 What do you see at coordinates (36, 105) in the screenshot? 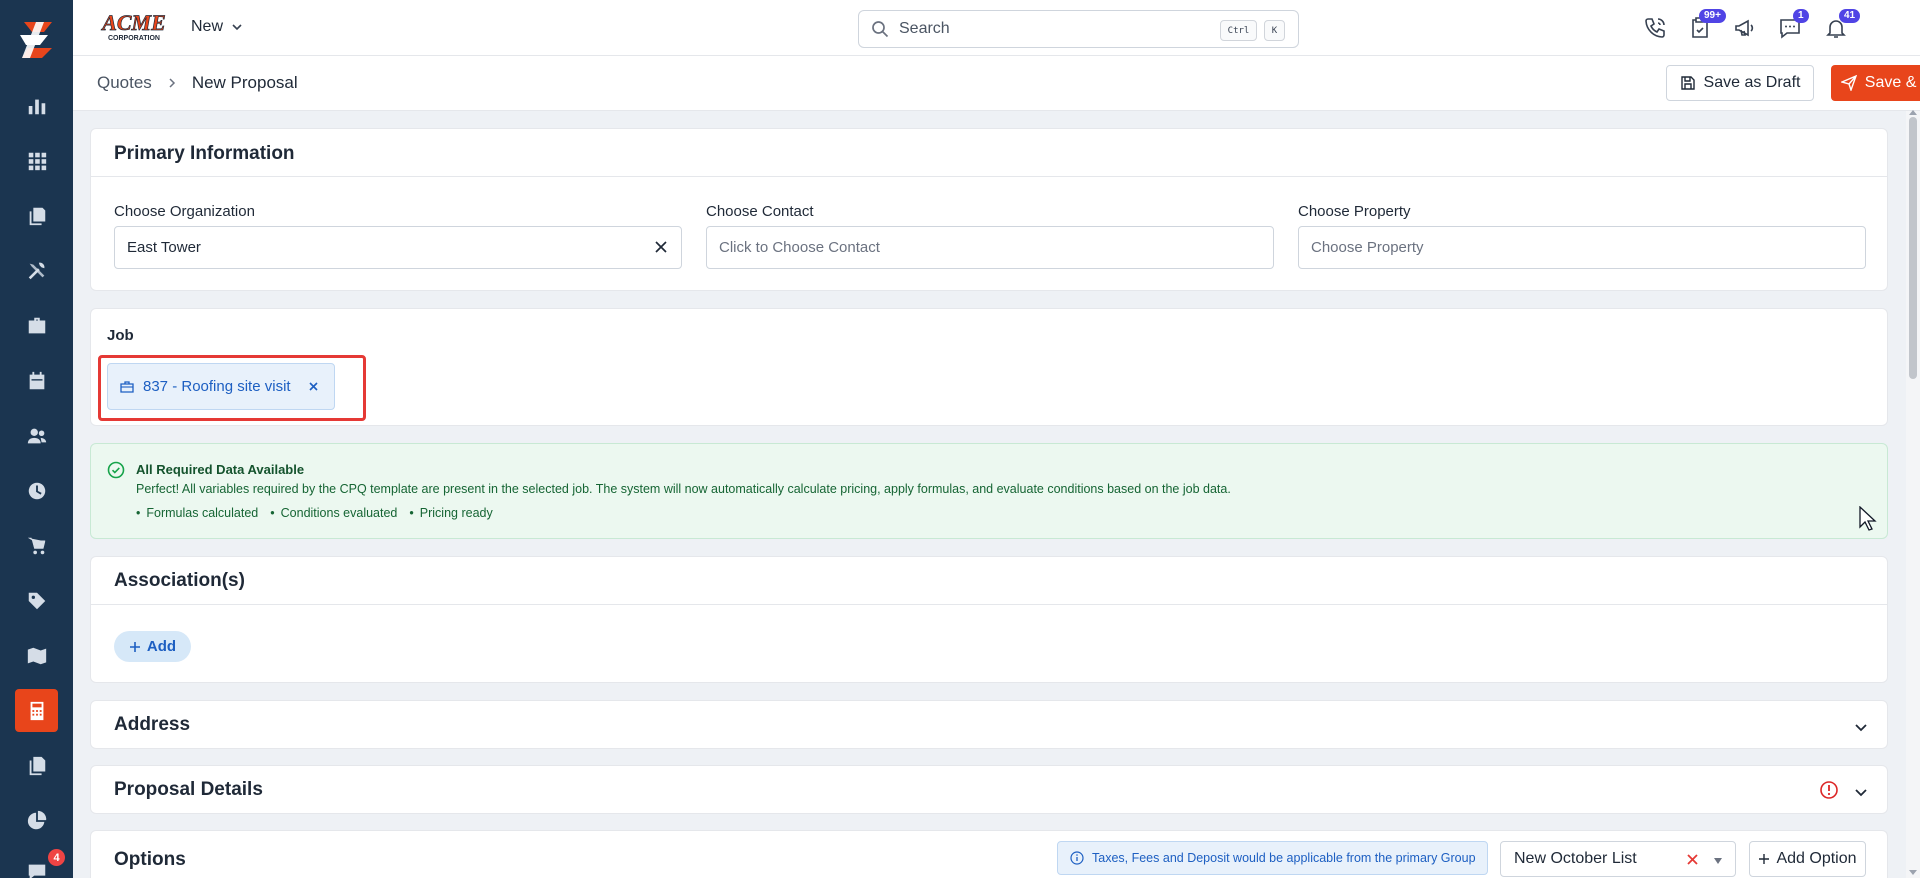
I see `sidebar-item-dashboard` at bounding box center [36, 105].